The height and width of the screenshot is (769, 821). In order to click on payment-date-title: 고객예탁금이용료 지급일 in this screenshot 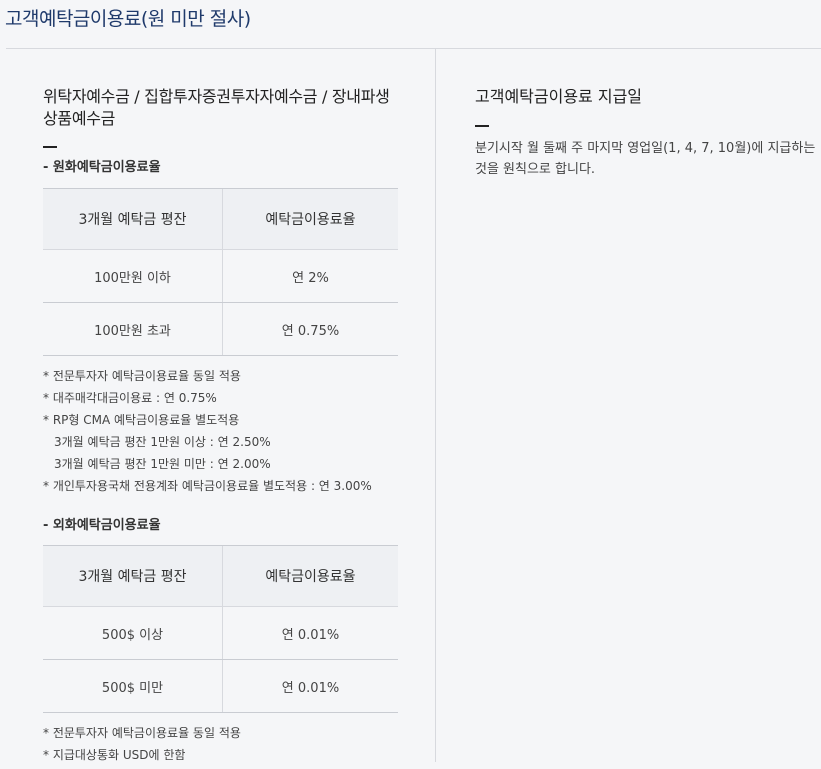, I will do `click(559, 96)`.